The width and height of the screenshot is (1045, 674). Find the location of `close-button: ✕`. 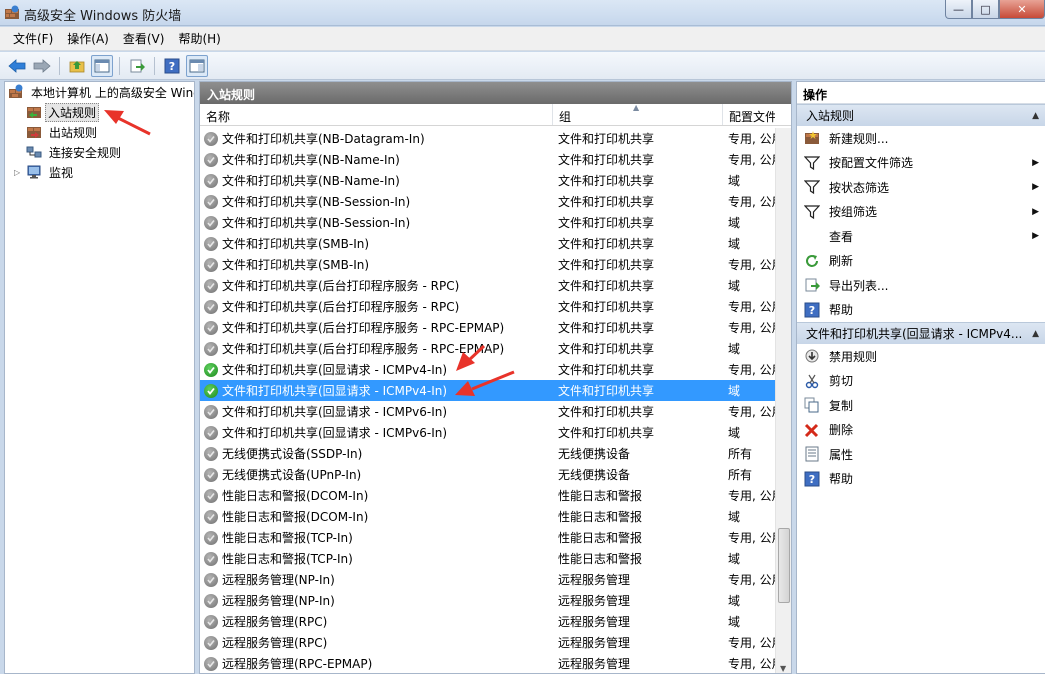

close-button: ✕ is located at coordinates (1022, 9).